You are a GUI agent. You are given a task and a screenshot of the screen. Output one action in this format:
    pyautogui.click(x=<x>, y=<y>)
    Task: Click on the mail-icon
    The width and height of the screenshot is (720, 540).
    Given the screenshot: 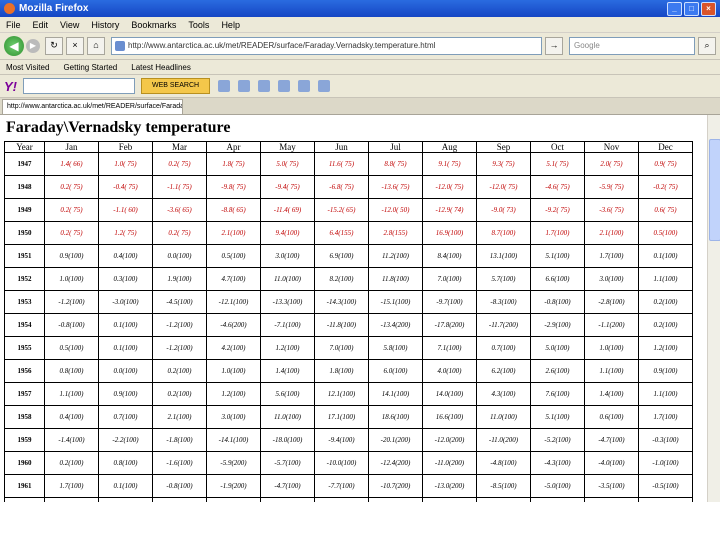 What is the action you would take?
    pyautogui.click(x=244, y=86)
    